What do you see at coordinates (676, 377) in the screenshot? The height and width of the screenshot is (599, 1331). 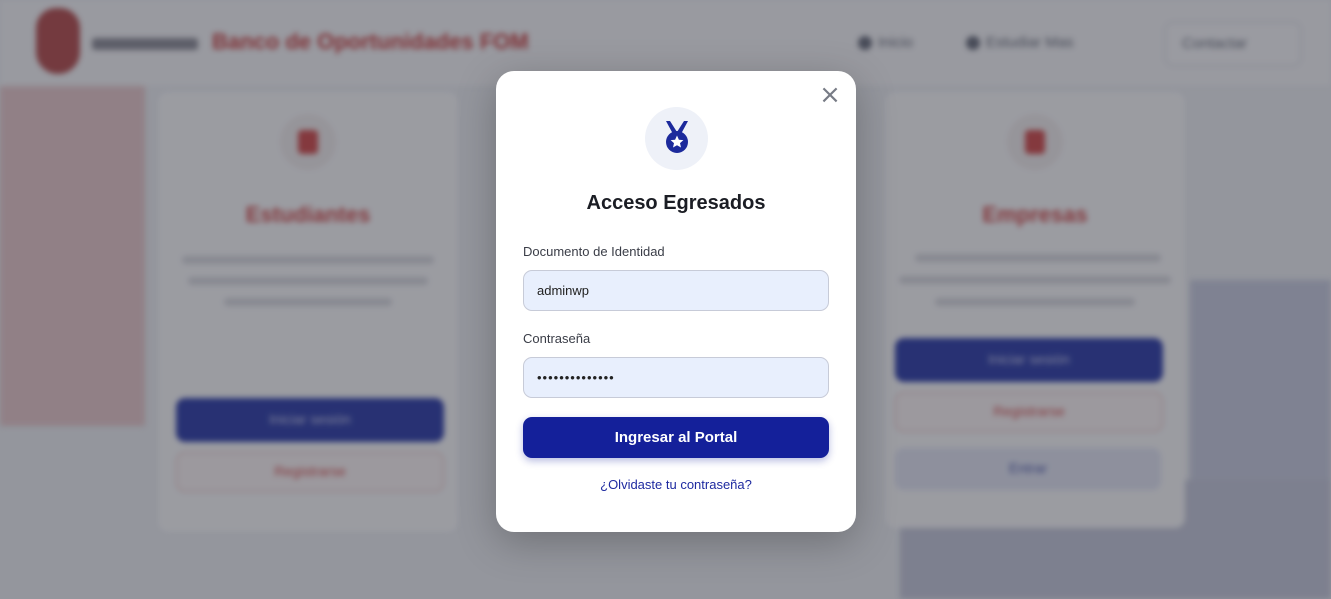 I see `password-input` at bounding box center [676, 377].